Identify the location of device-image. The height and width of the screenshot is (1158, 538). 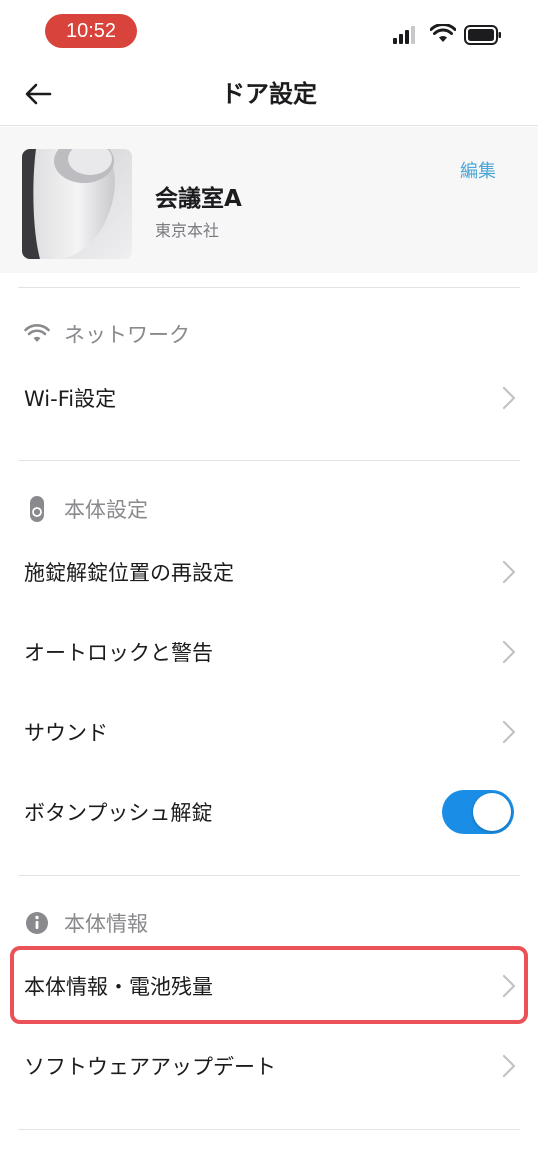
(77, 204).